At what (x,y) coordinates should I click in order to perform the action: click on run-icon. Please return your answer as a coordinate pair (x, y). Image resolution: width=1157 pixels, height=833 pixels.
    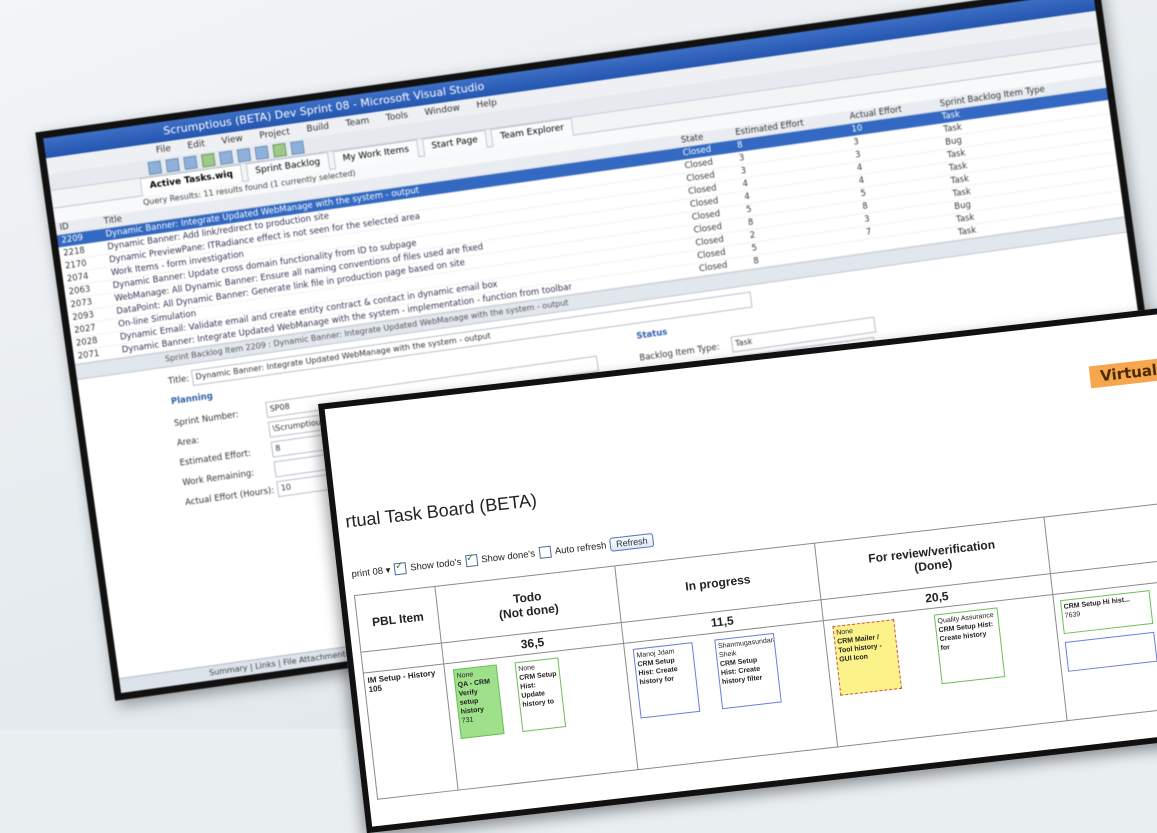
    Looking at the image, I should click on (208, 160).